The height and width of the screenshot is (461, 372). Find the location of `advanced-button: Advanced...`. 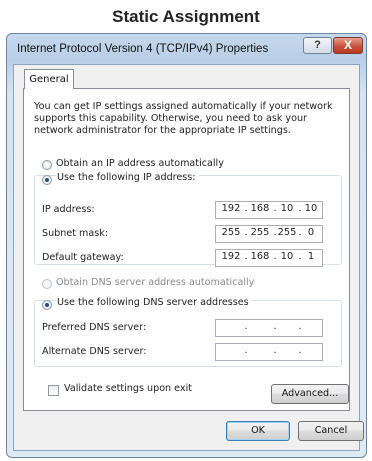

advanced-button: Advanced... is located at coordinates (310, 394).